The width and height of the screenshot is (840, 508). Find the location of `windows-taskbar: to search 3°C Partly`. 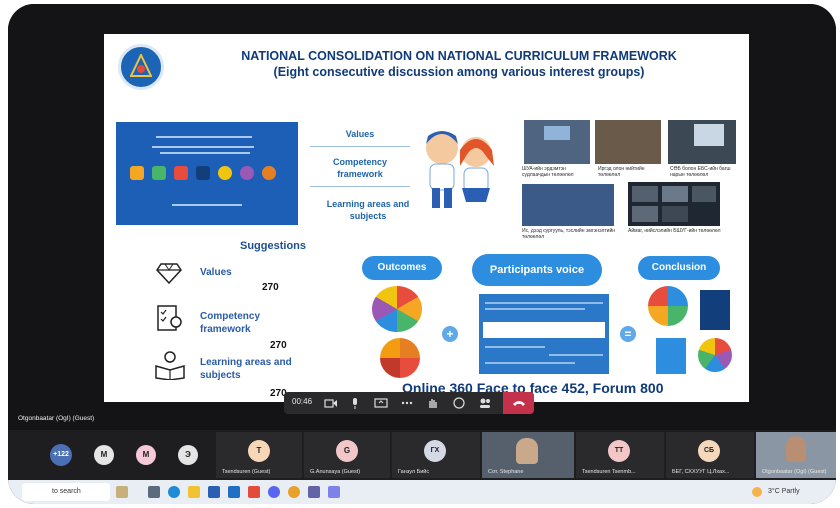

windows-taskbar: to search 3°C Partly is located at coordinates (422, 492).